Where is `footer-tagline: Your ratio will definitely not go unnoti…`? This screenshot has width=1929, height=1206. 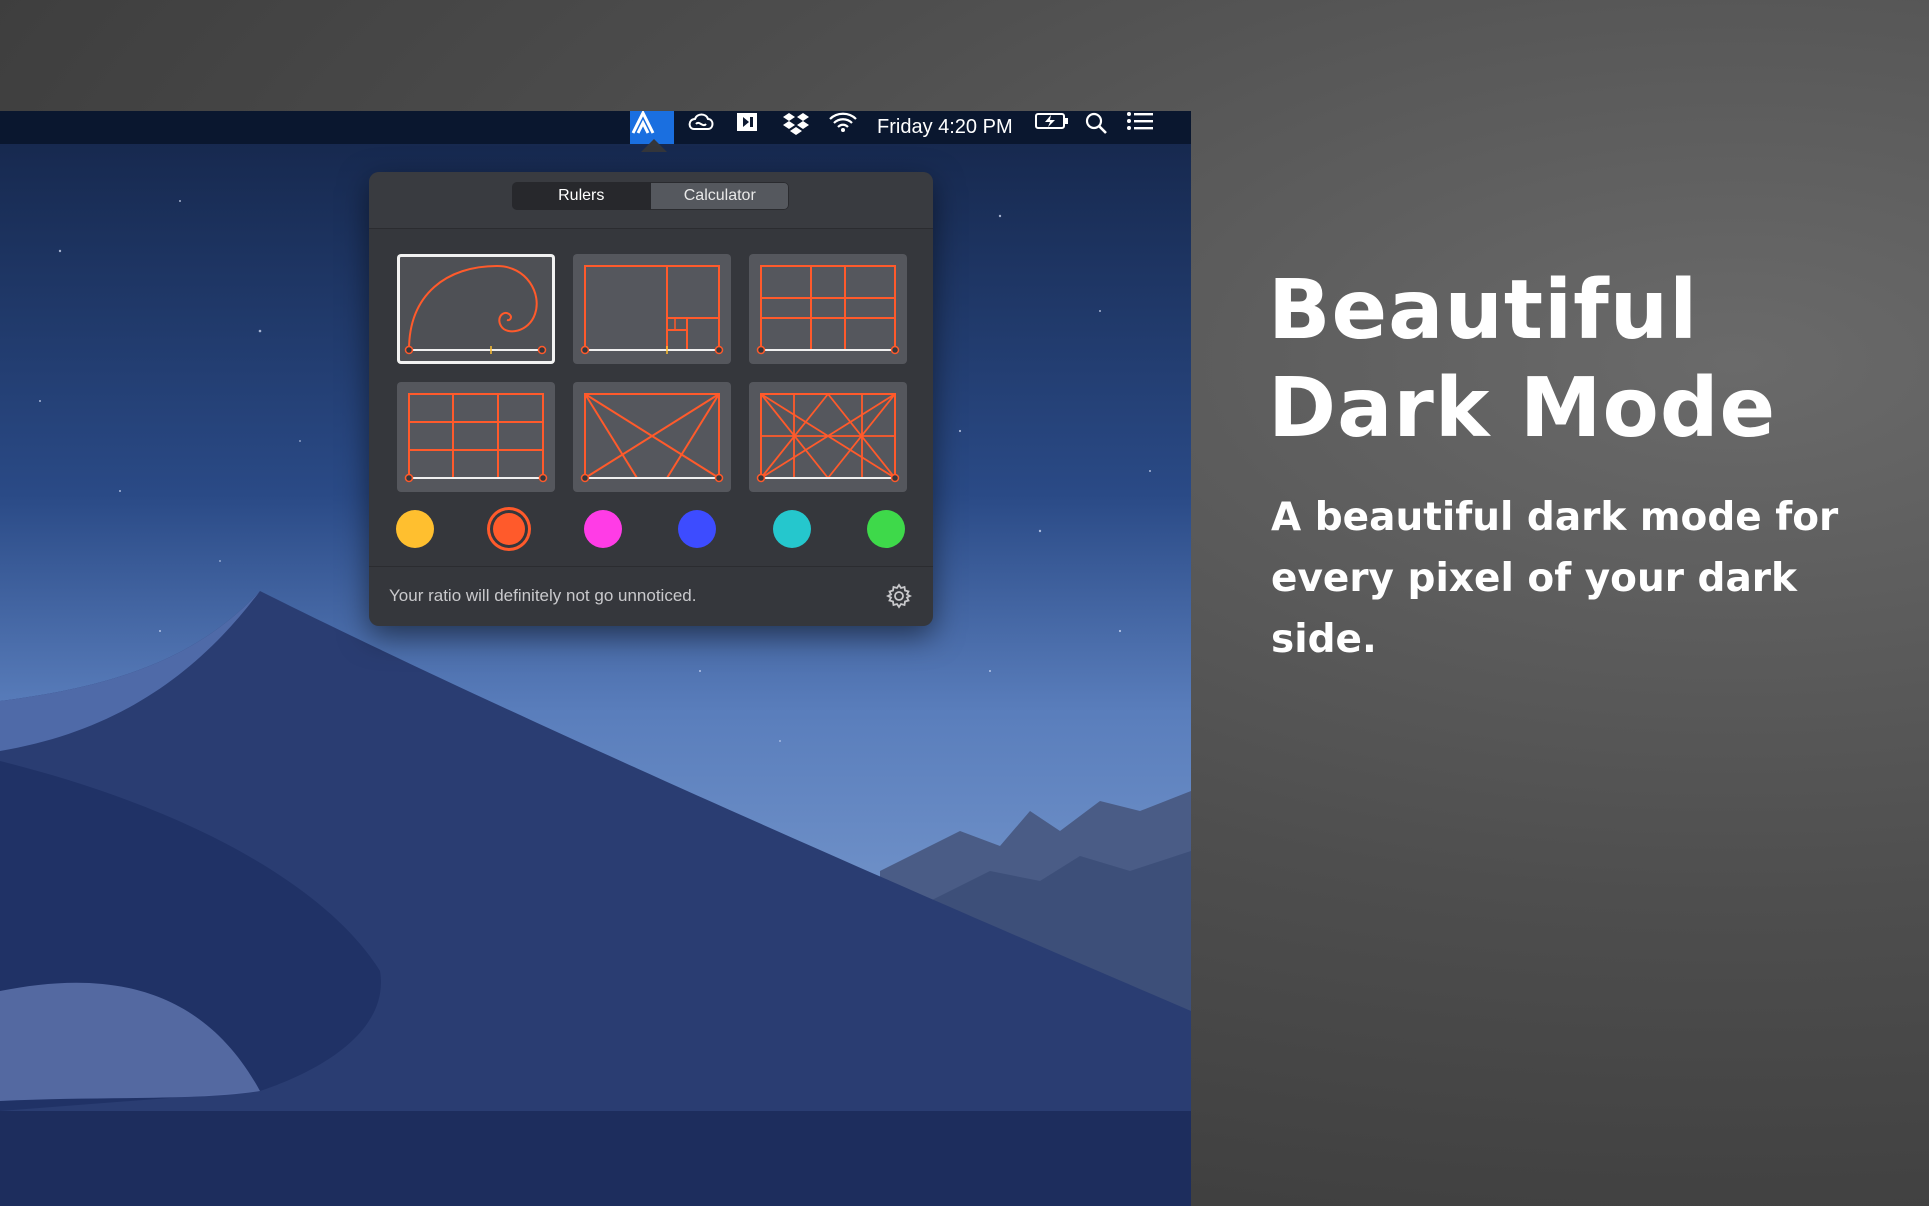 footer-tagline: Your ratio will definitely not go unnoti… is located at coordinates (543, 595).